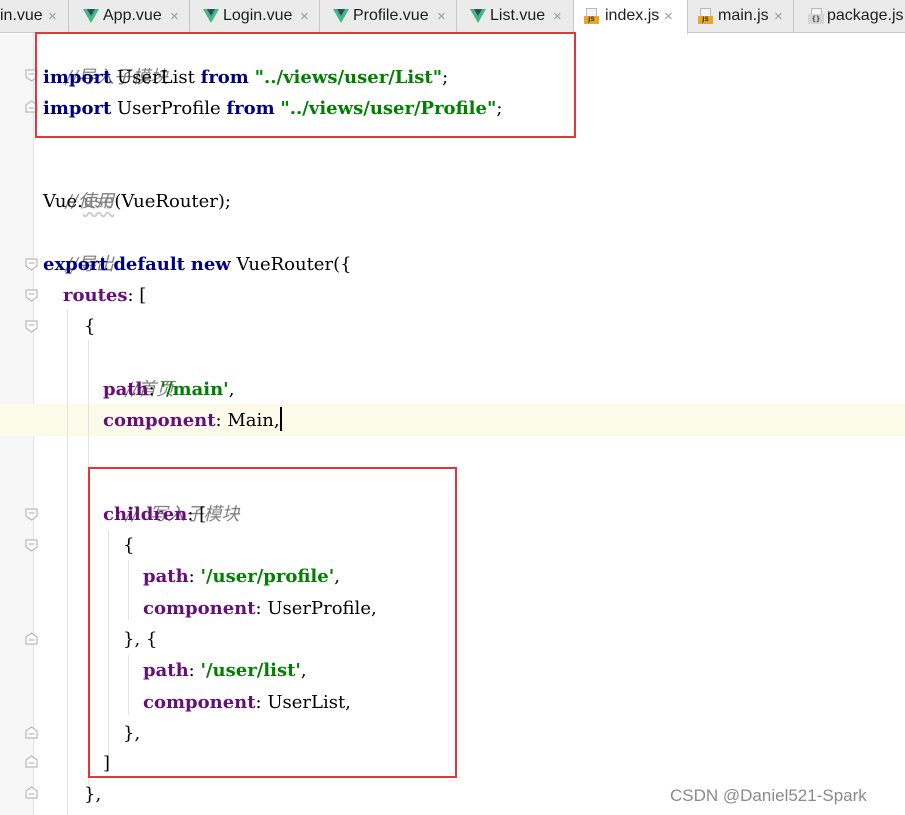 This screenshot has height=815, width=905. Describe the element at coordinates (743, 15) in the screenshot. I see `tab-label: main.js` at that location.